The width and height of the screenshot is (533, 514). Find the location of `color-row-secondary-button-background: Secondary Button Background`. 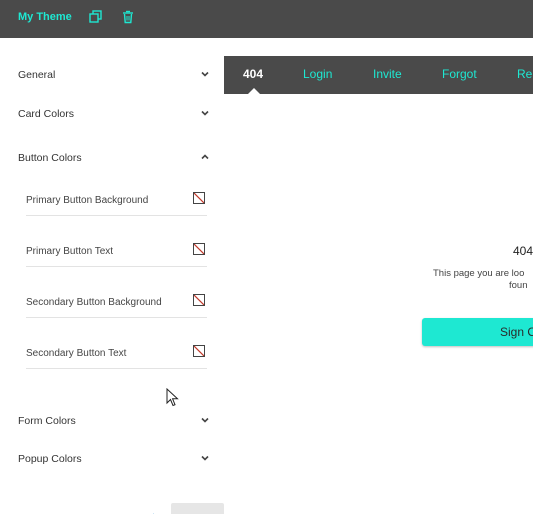

color-row-secondary-button-background: Secondary Button Background is located at coordinates (116, 305).